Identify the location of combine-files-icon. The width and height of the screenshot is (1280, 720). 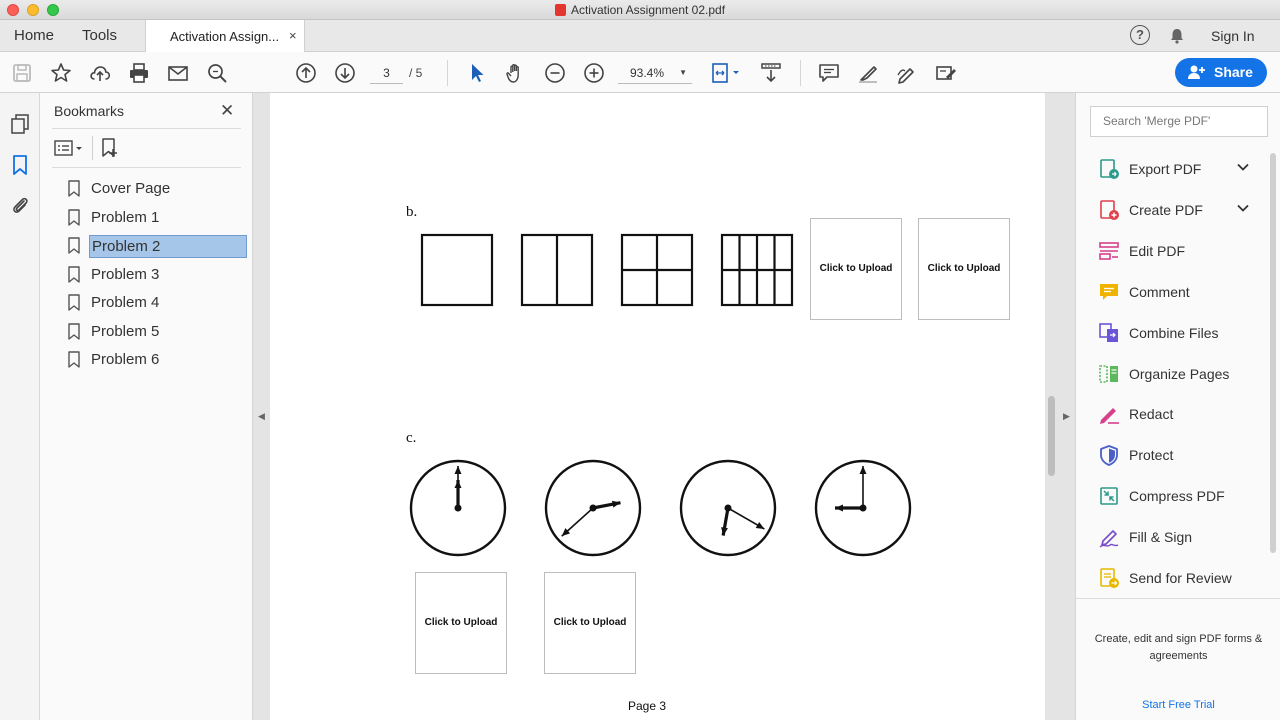
(1108, 332).